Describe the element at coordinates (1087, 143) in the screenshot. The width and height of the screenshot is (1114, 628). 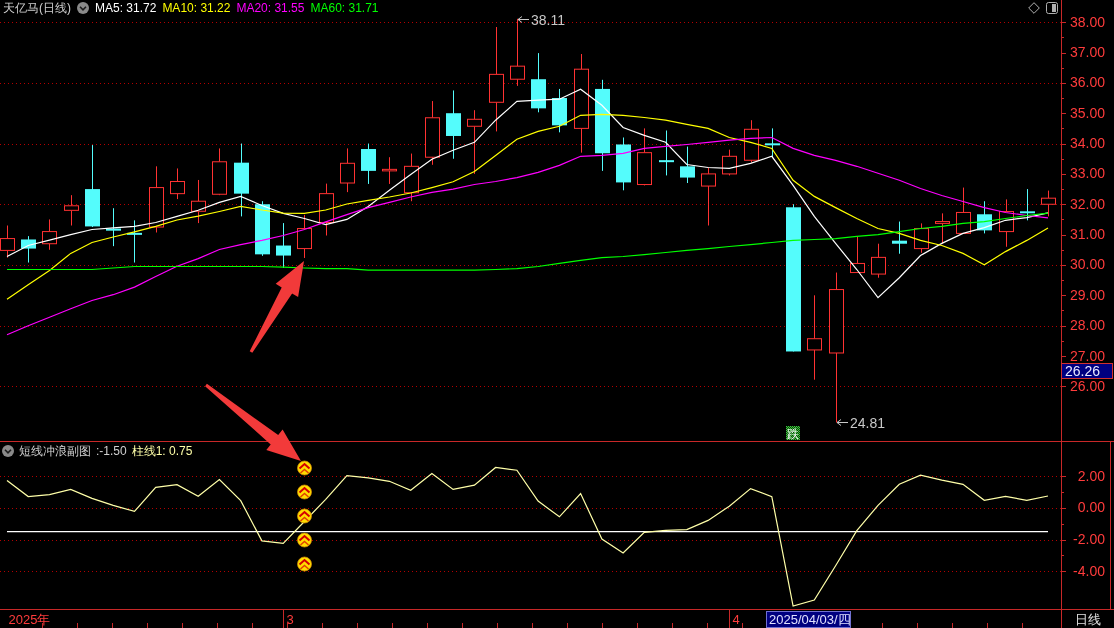
I see `axis-label: 34.00` at that location.